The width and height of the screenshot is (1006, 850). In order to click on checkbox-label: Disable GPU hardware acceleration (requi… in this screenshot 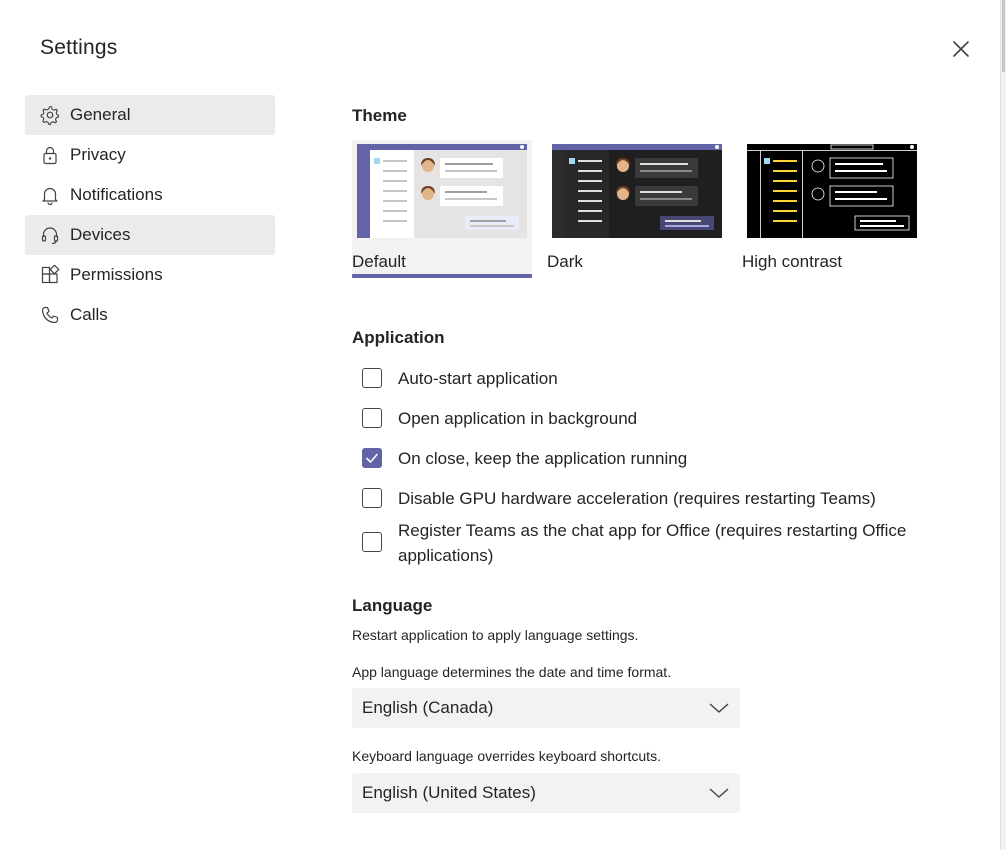, I will do `click(637, 498)`.